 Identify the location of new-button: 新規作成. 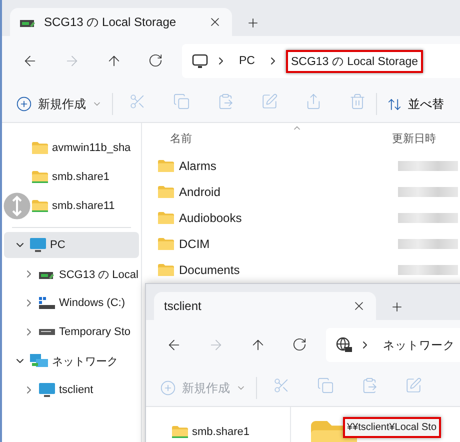
(59, 104).